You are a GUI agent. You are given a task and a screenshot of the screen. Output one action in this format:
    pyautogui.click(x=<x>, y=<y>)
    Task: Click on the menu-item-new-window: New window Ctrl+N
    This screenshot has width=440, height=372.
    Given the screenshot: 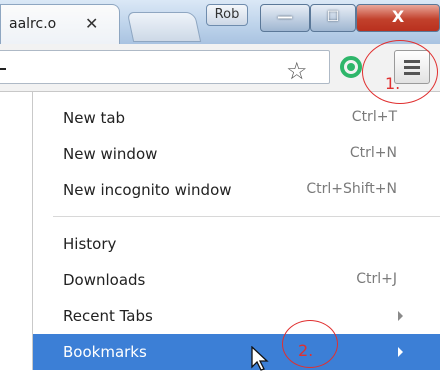 What is the action you would take?
    pyautogui.click(x=236, y=154)
    